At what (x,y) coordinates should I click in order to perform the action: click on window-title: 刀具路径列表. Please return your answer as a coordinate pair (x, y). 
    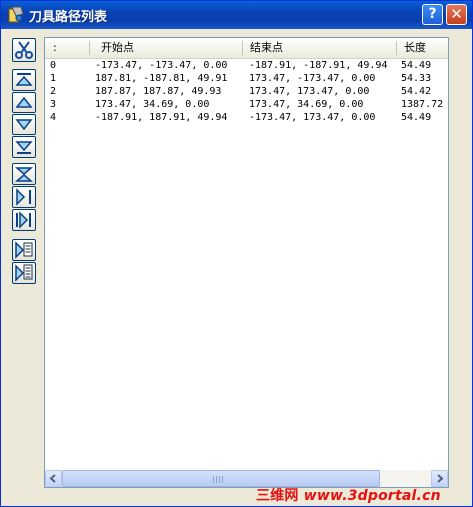
    Looking at the image, I should click on (68, 17).